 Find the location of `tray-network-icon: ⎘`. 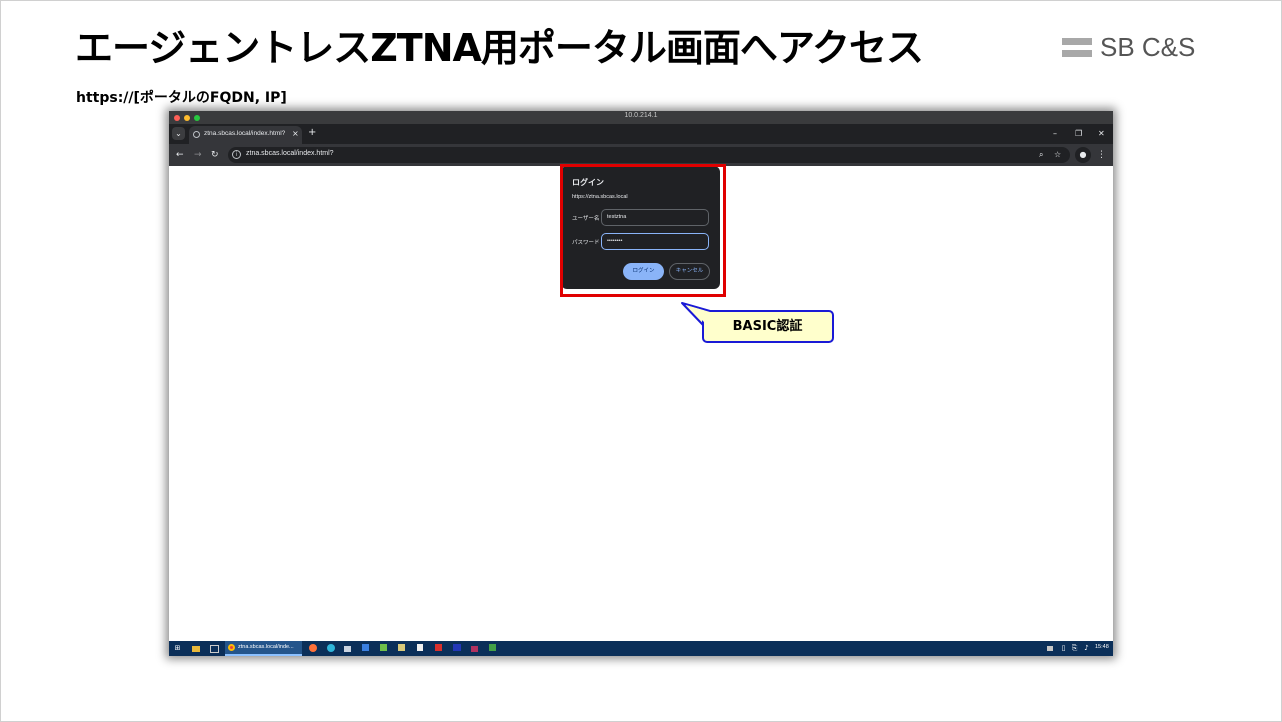

tray-network-icon: ⎘ is located at coordinates (1074, 648).